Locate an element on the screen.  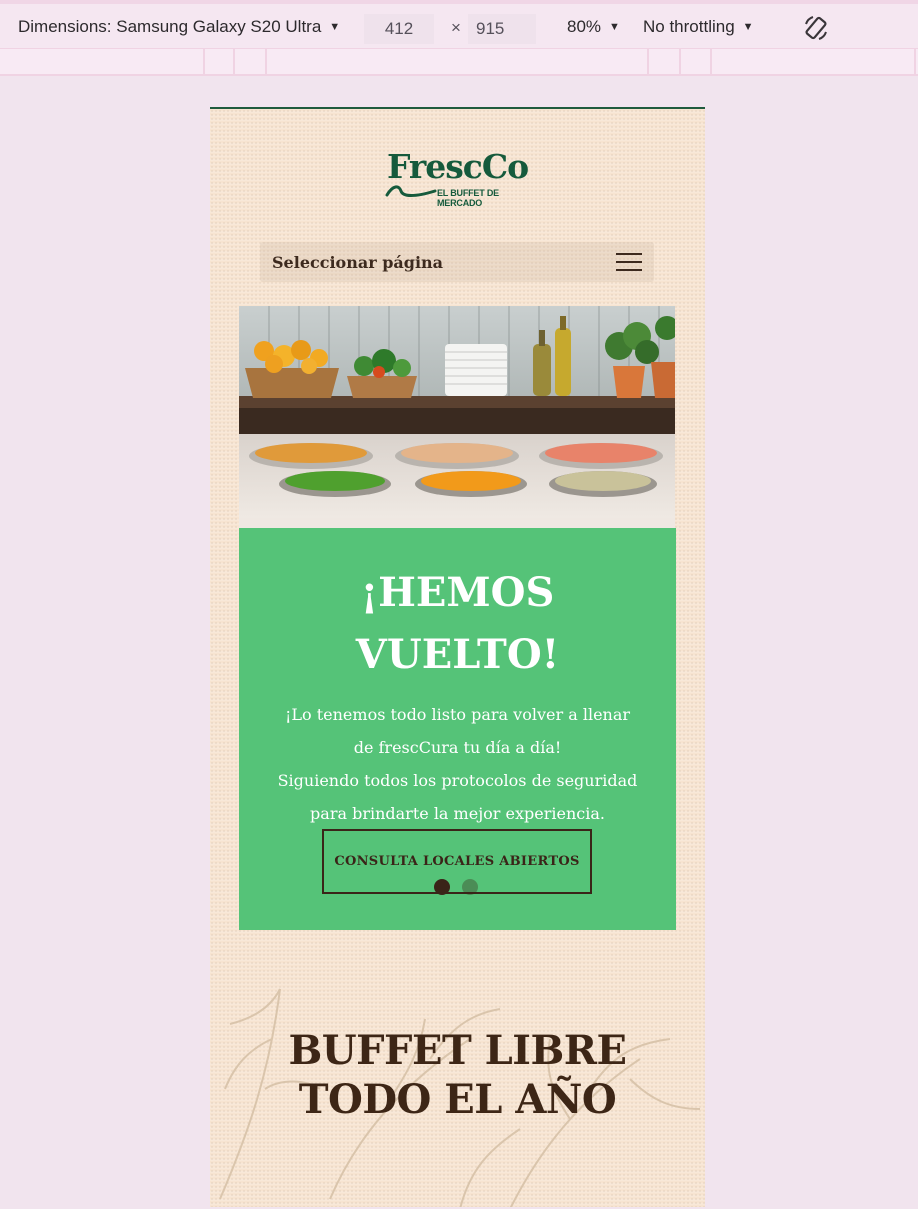
throttling-dropdown: No throttling ▼ is located at coordinates (698, 27).